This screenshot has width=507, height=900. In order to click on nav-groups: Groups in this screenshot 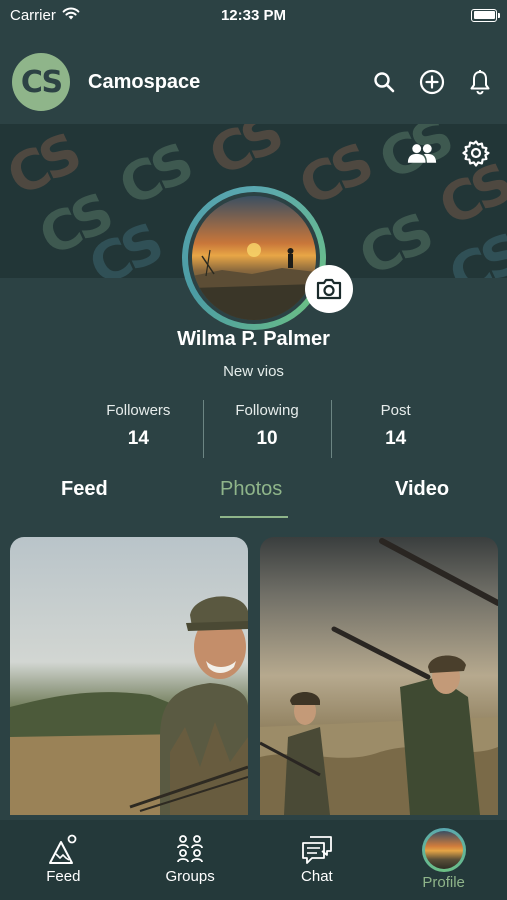, I will do `click(190, 852)`.